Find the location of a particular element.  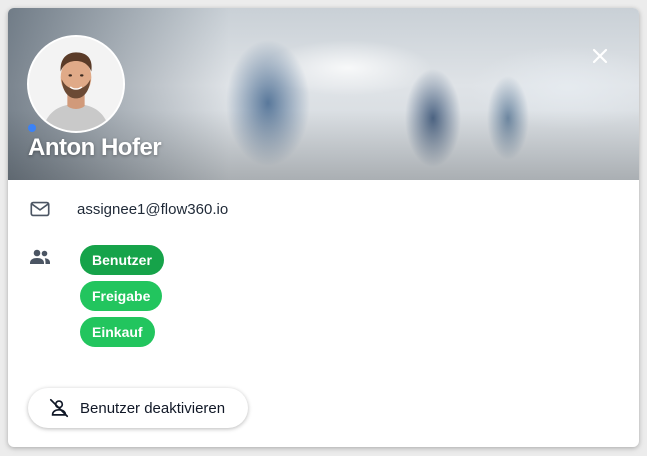

group-chip: Einkauf is located at coordinates (117, 332).